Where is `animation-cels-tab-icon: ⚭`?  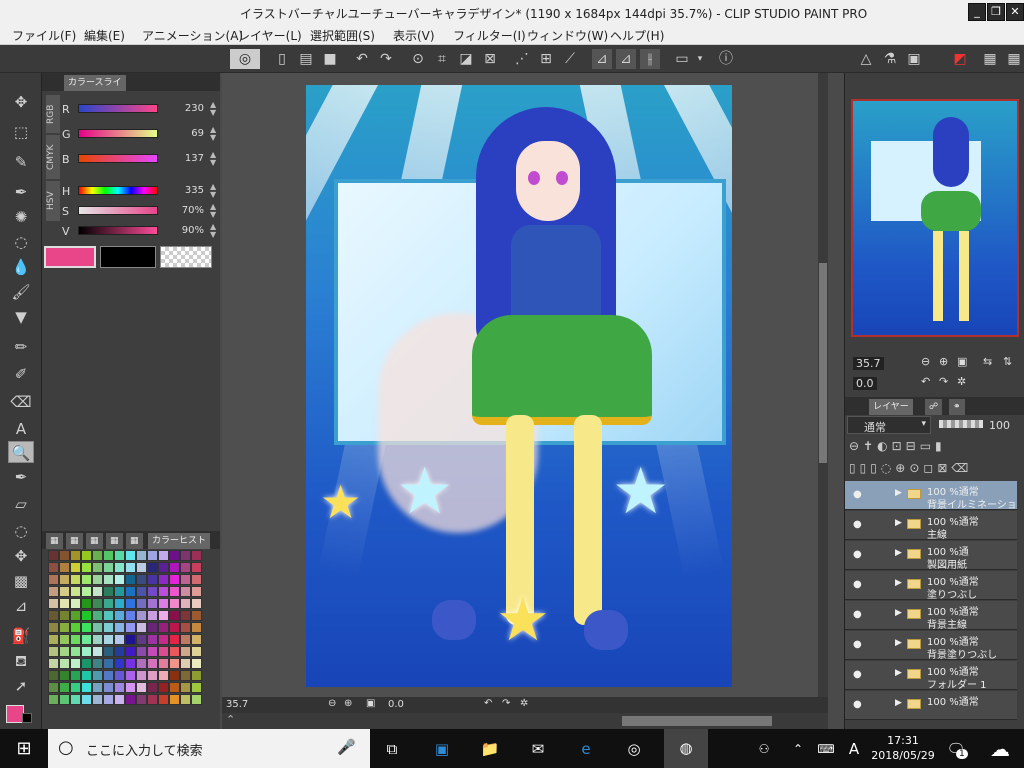 animation-cels-tab-icon: ⚭ is located at coordinates (957, 407).